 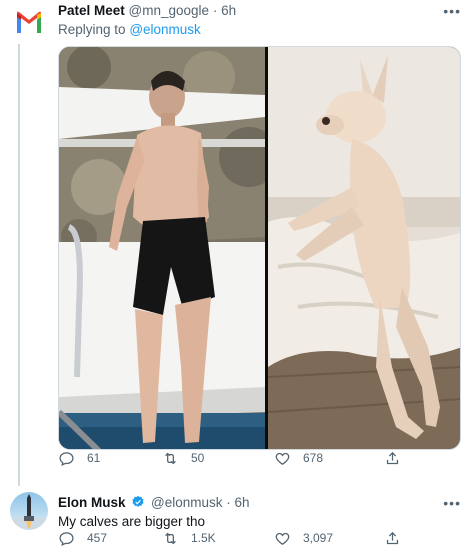 I want to click on rocket-launch-avatar, so click(x=29, y=512).